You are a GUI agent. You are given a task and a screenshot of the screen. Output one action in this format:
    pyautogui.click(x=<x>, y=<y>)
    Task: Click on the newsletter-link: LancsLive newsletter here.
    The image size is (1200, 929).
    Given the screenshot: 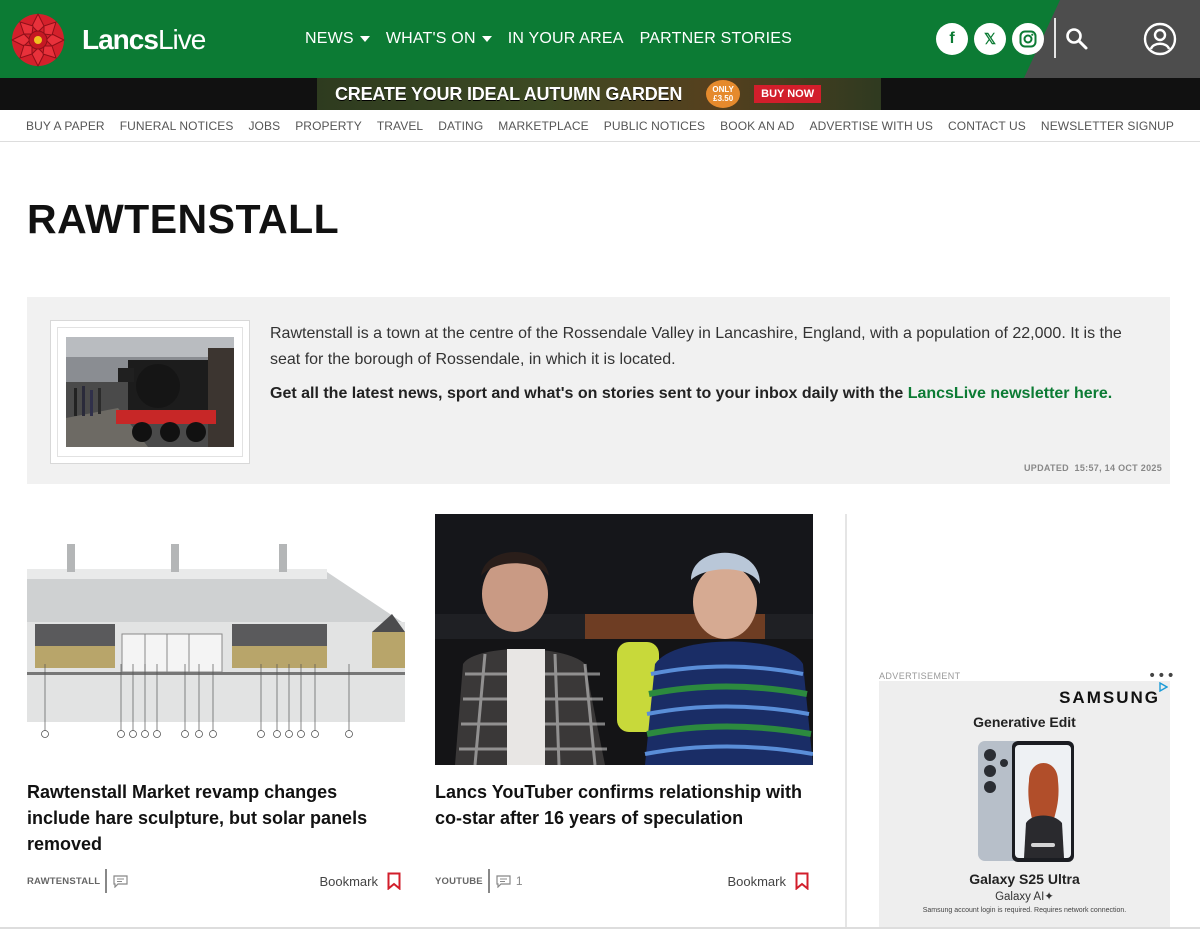 What is the action you would take?
    pyautogui.click(x=1010, y=393)
    